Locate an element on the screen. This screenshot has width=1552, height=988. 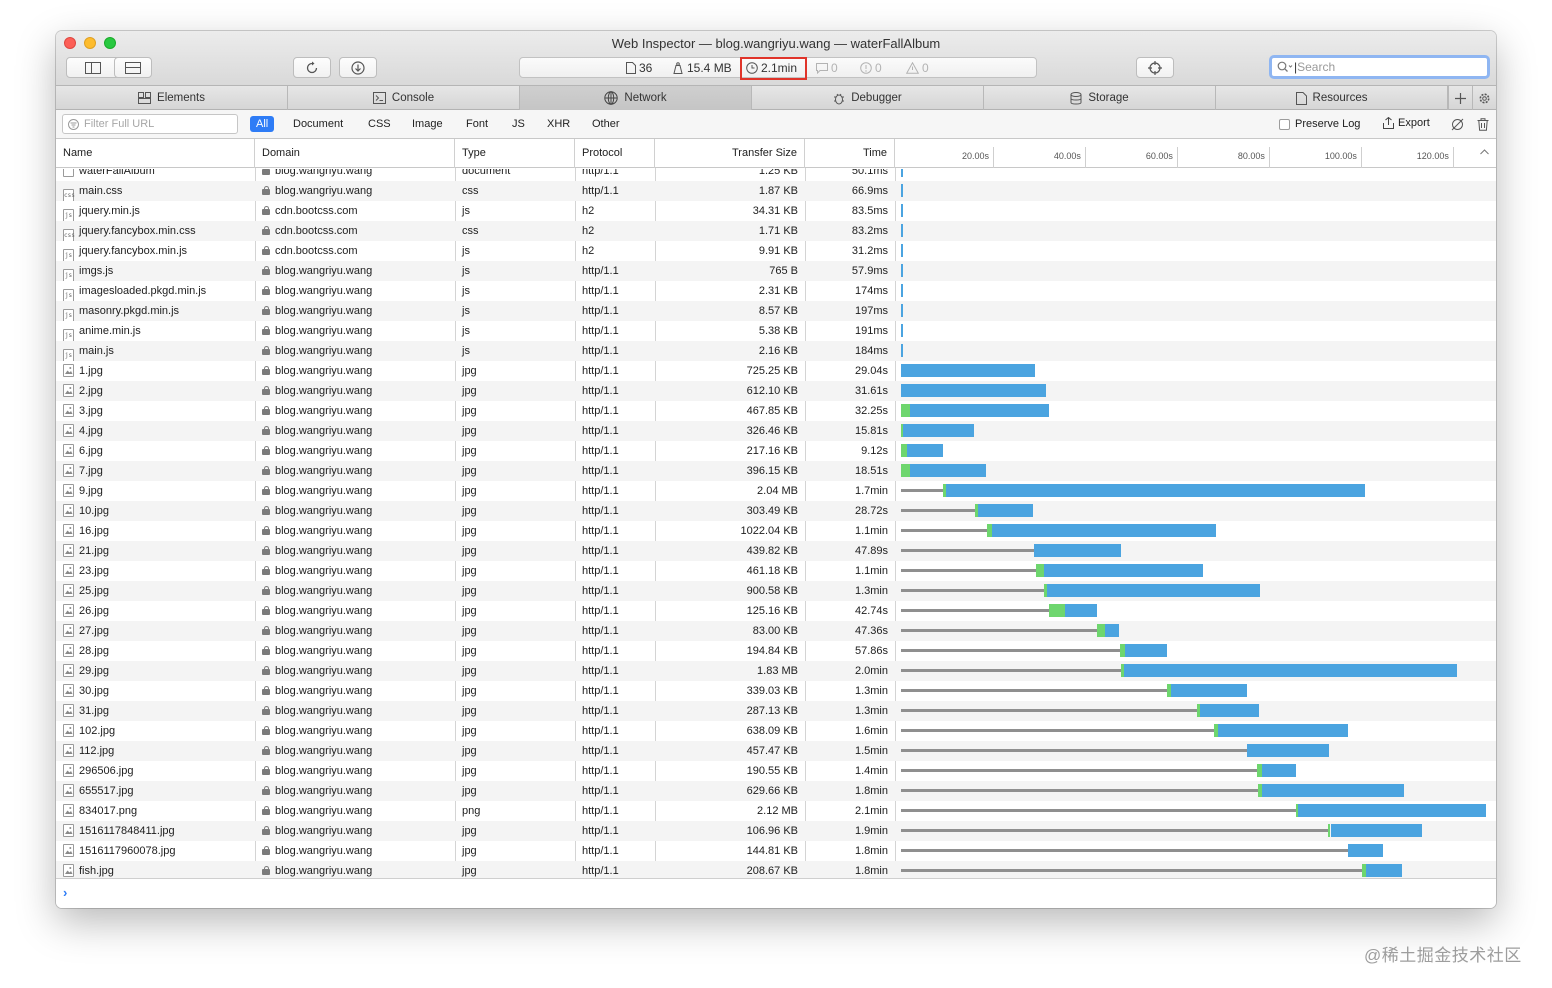
filter-type-other: Other is located at coordinates (606, 124).